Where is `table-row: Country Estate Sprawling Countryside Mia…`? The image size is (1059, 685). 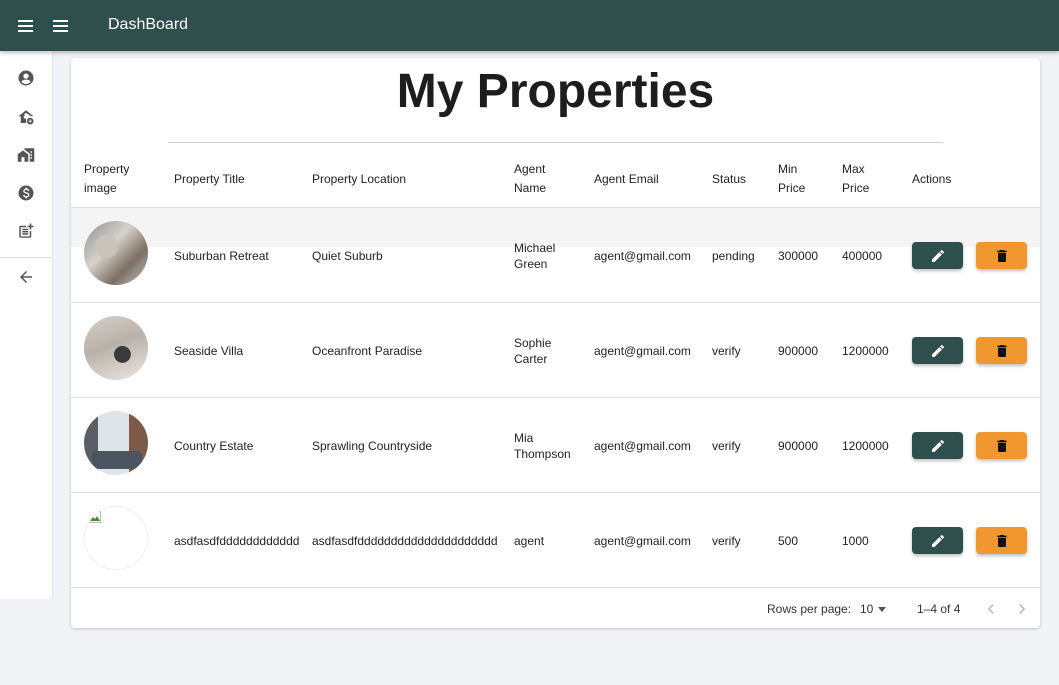
table-row: Country Estate Sprawling Countryside Mia… is located at coordinates (555, 445).